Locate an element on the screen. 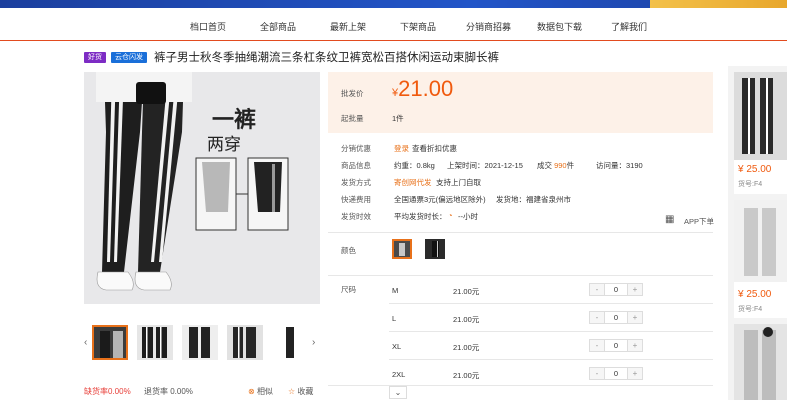 The height and width of the screenshot is (402, 787). weight-value: 约重：0.8kg is located at coordinates (414, 165).